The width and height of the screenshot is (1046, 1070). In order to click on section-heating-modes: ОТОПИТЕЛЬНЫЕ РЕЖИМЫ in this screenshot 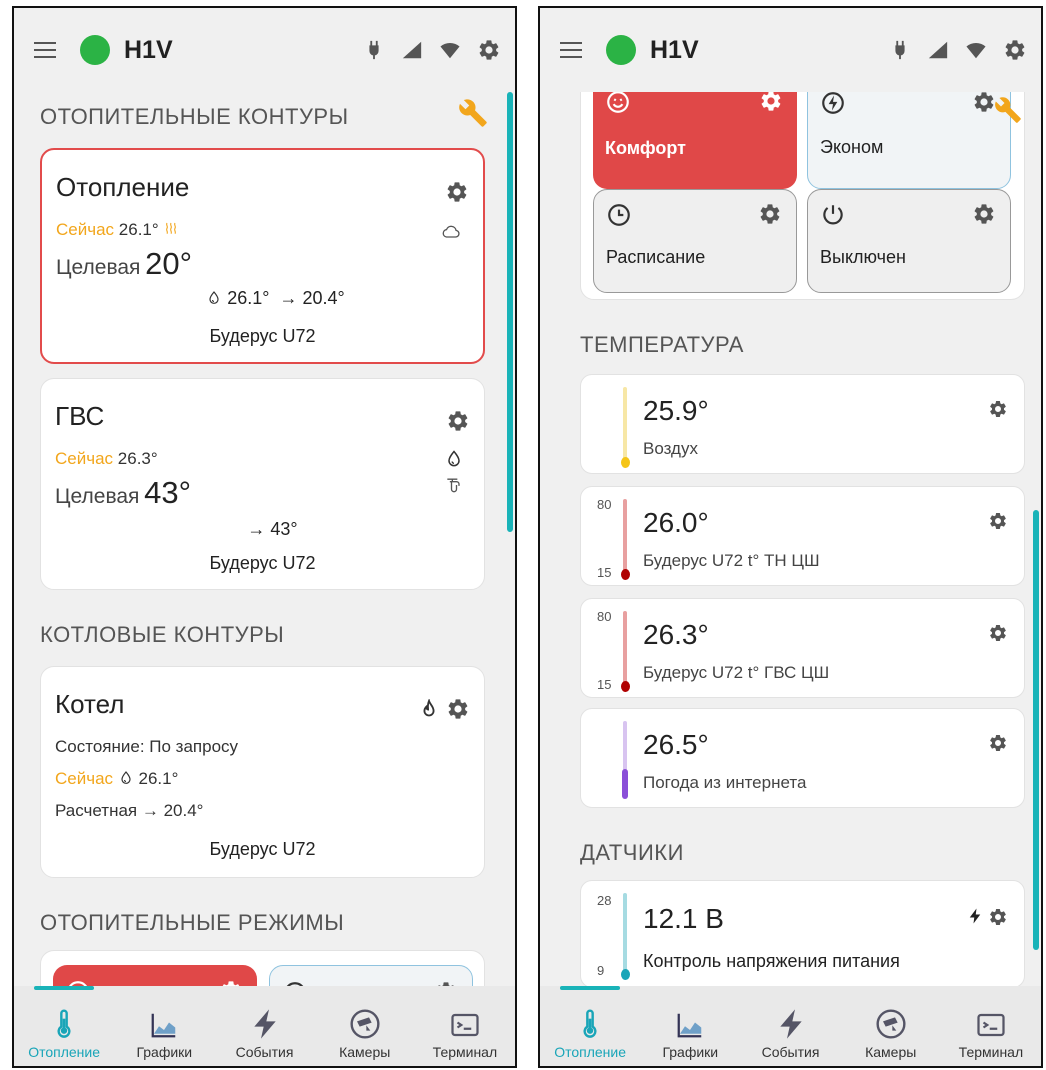, I will do `click(192, 922)`.